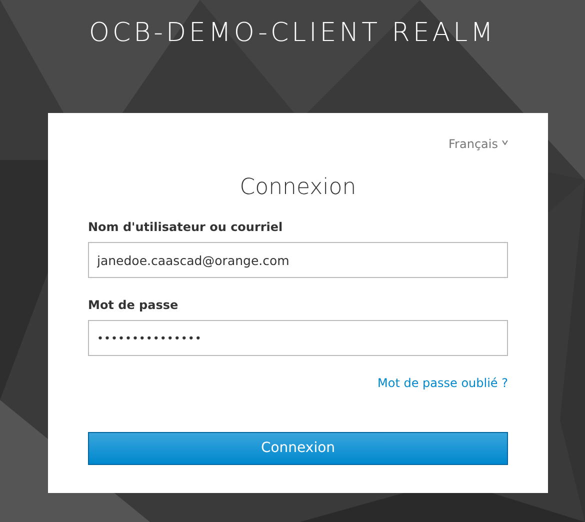 The image size is (585, 522). Describe the element at coordinates (505, 142) in the screenshot. I see `caret-icon` at that location.